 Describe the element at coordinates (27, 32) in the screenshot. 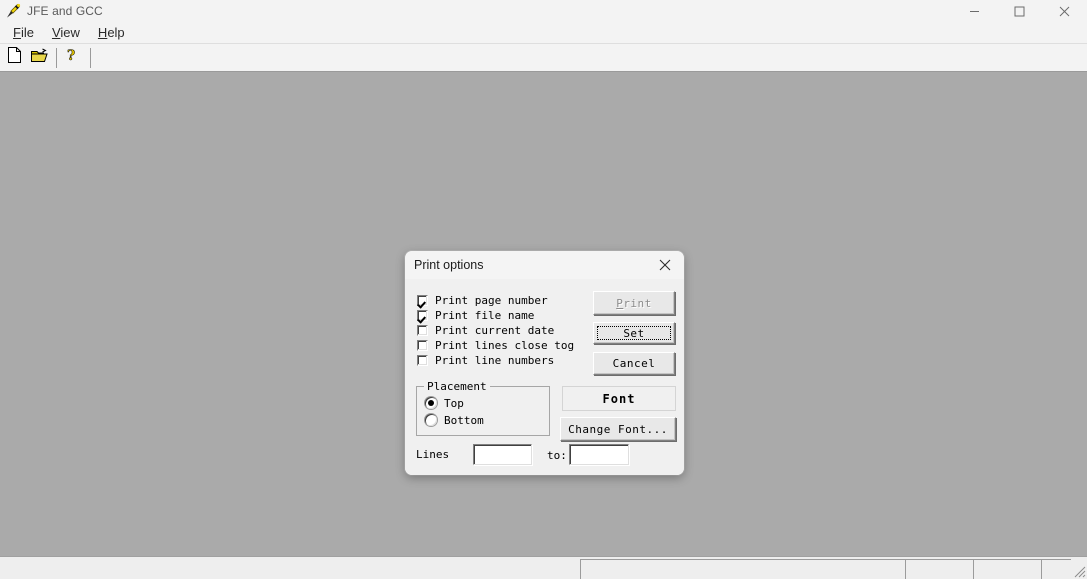

I see `menu-label-file-rest: ile` at that location.